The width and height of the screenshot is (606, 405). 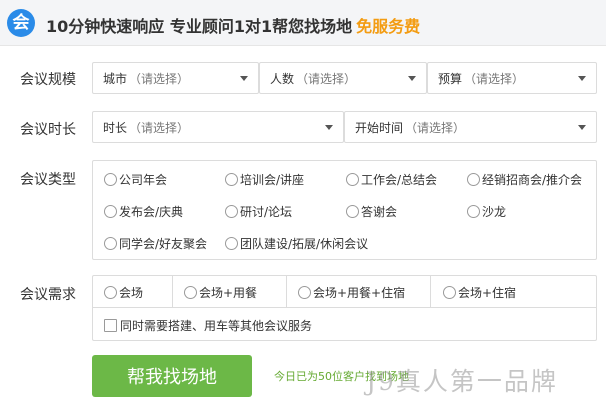 What do you see at coordinates (296, 243) in the screenshot?
I see `type-option: 团队建设/拓展/休闲会议` at bounding box center [296, 243].